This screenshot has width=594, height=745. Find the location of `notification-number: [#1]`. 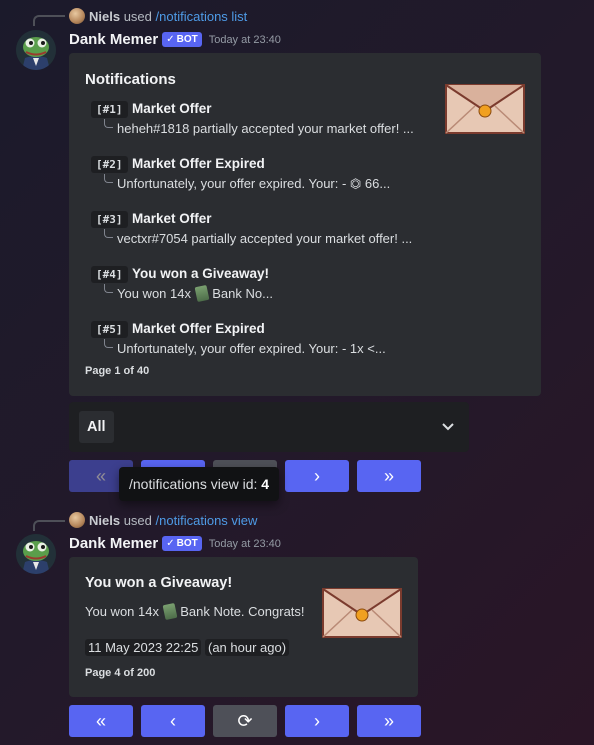

notification-number: [#1] is located at coordinates (109, 109).